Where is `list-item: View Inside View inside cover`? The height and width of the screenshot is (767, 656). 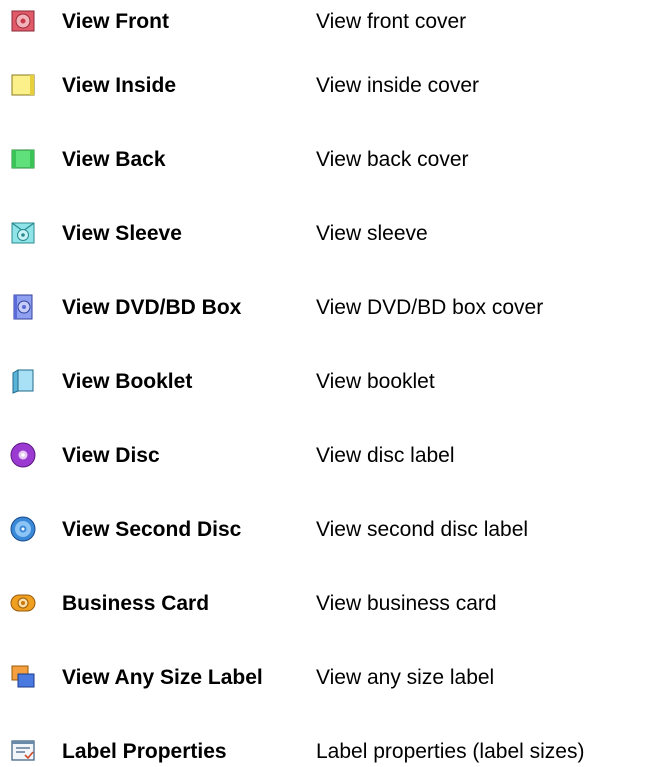
list-item: View Inside View inside cover is located at coordinates (328, 102).